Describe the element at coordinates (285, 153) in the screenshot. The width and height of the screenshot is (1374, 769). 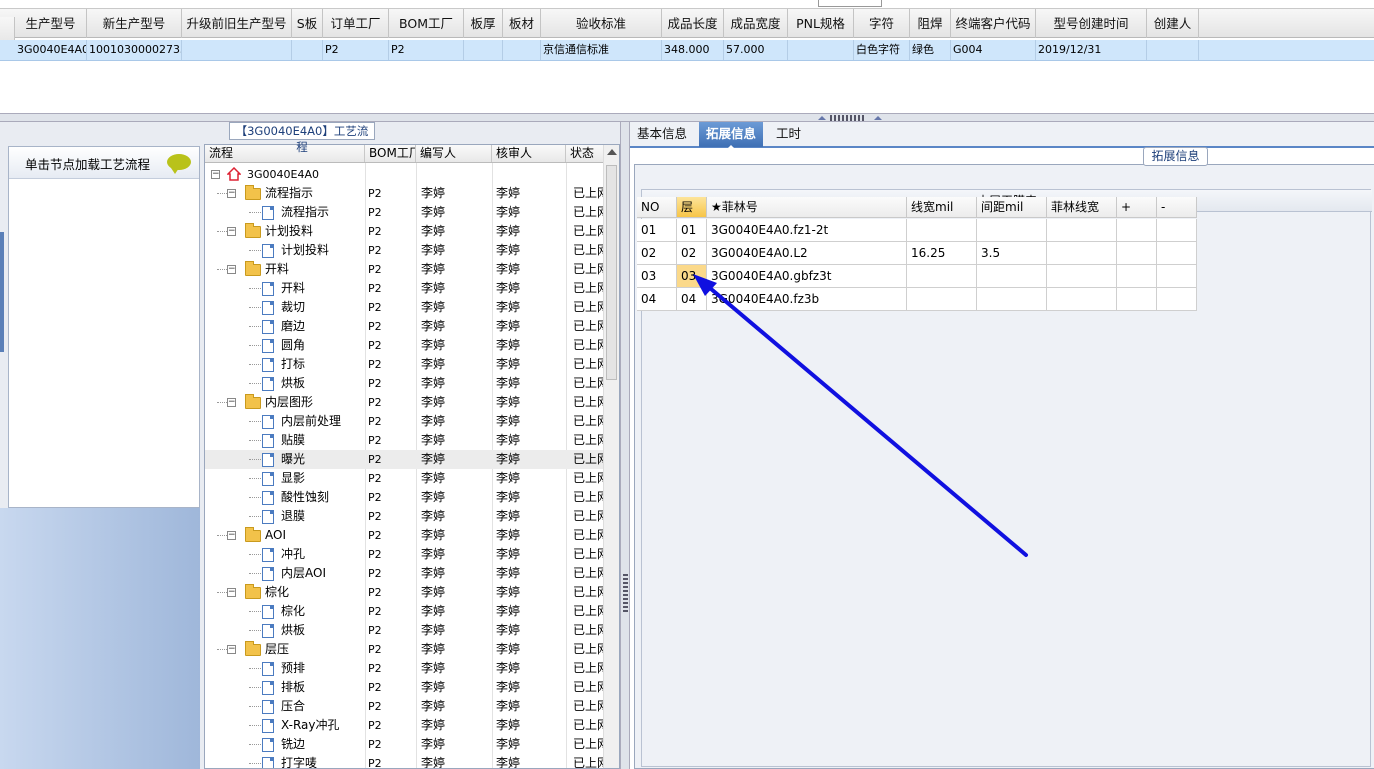
I see `column-header: 流程` at that location.